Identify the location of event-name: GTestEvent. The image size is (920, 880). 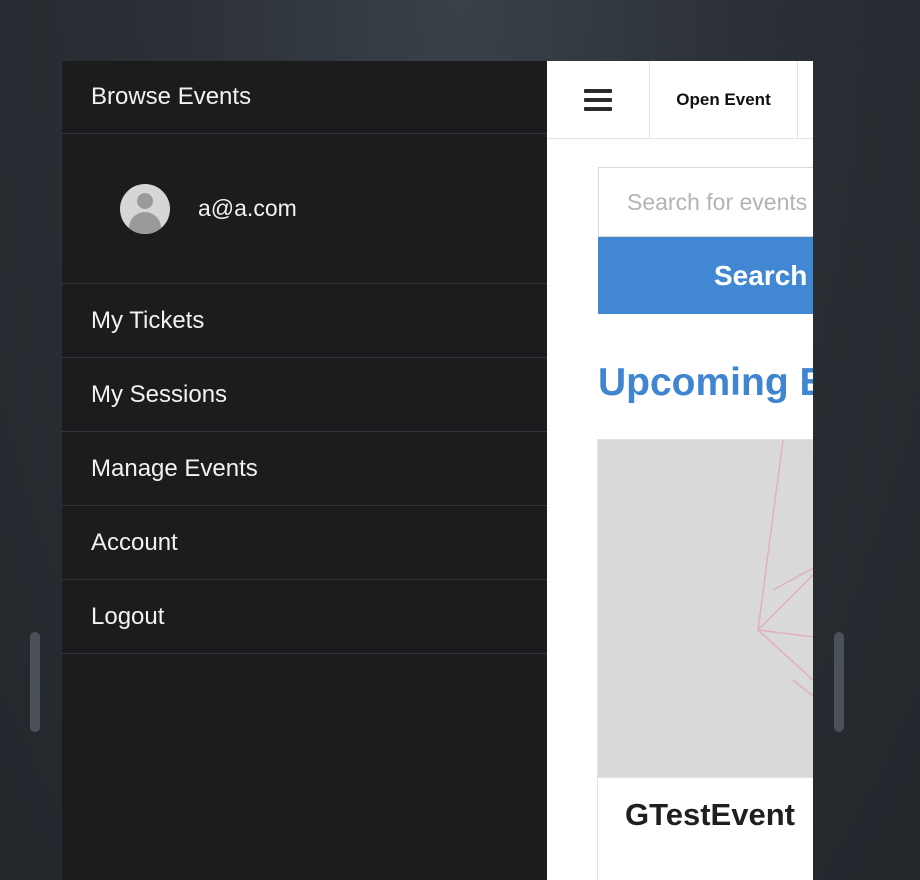
(710, 815).